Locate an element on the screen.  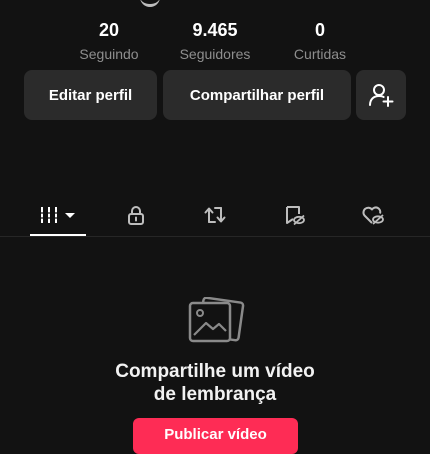
share-profile-button: Compartilhar perfil is located at coordinates (257, 95).